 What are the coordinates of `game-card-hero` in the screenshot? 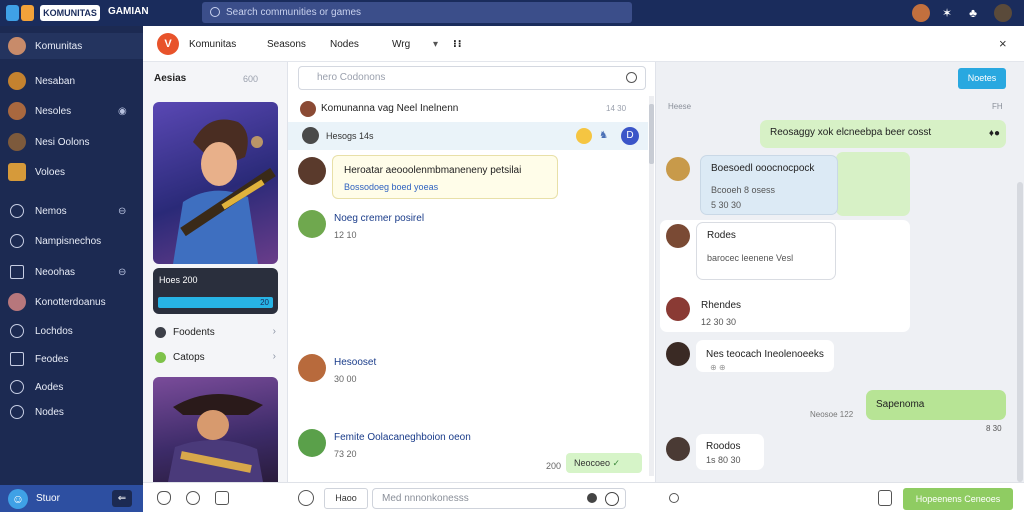 It's located at (215, 183).